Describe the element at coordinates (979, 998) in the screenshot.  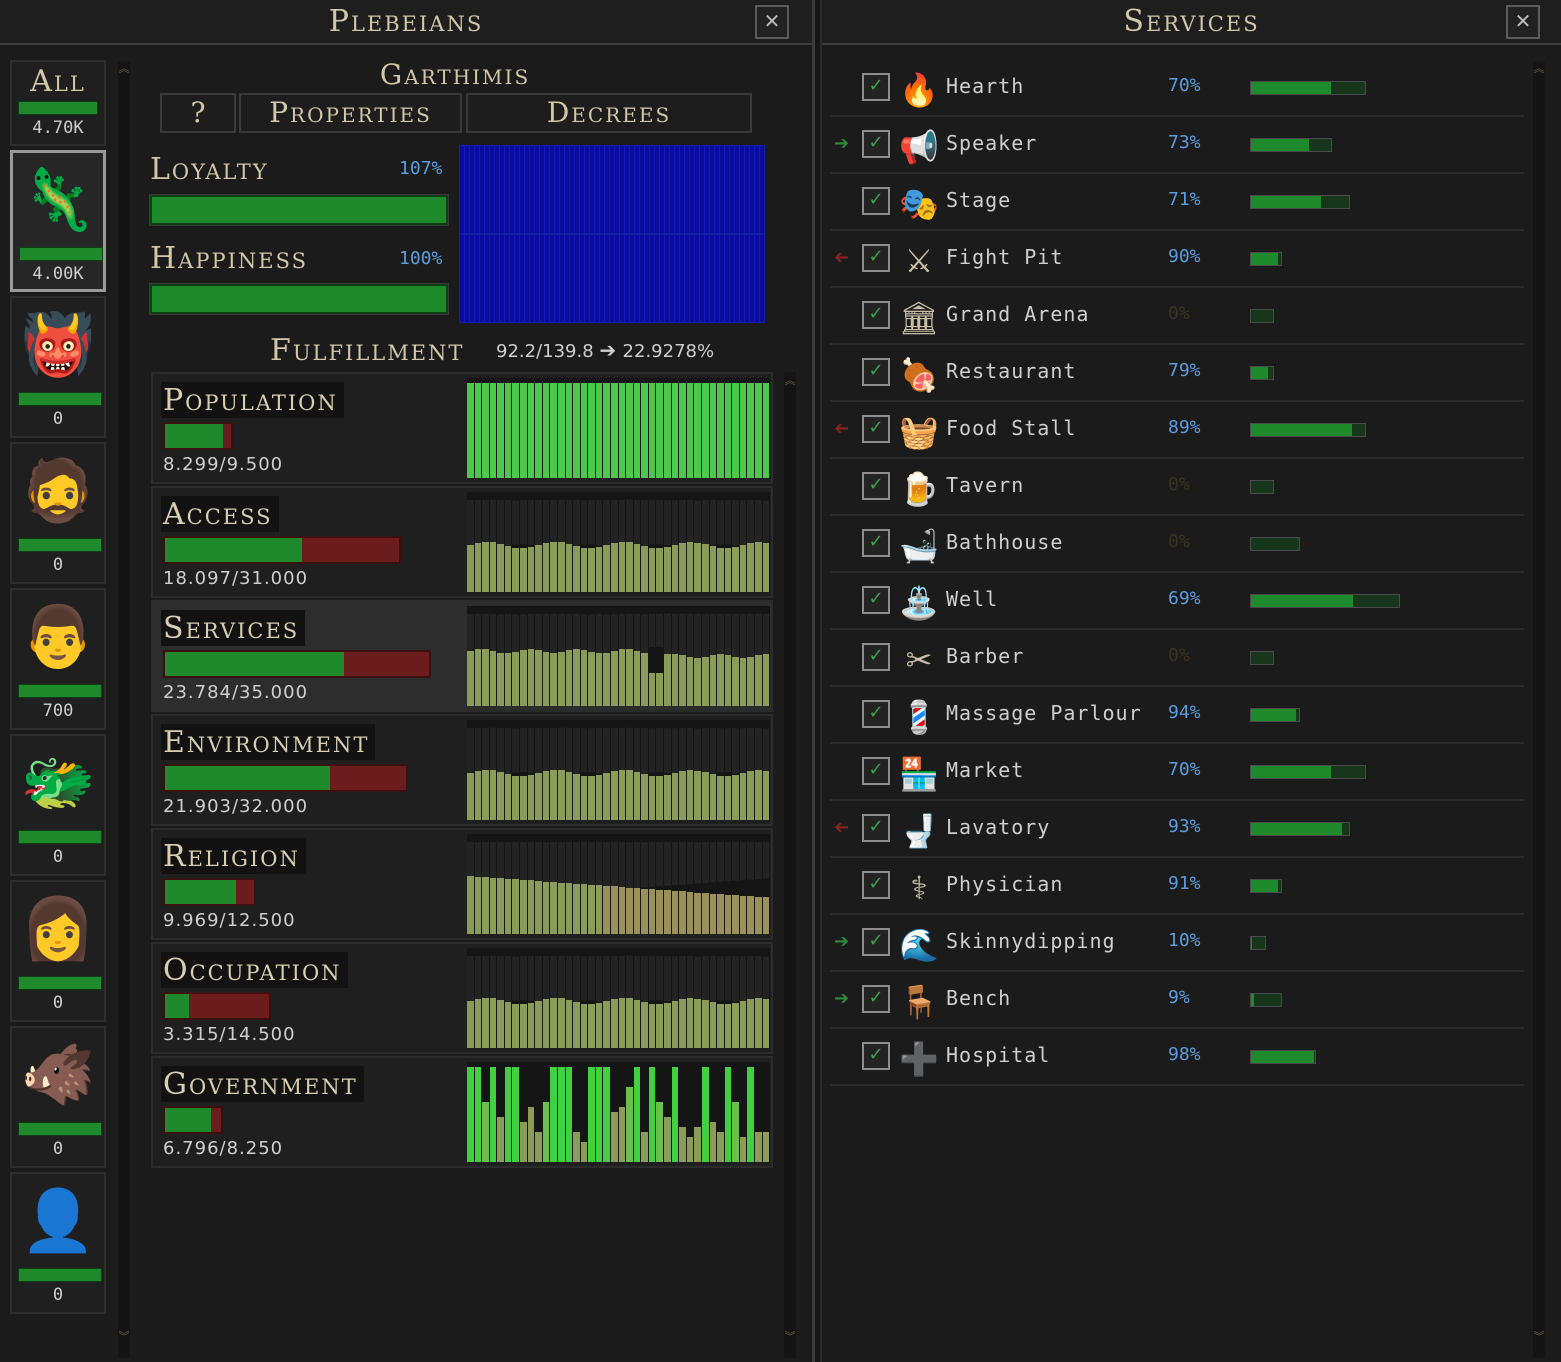
I see `service-name: Bench` at that location.